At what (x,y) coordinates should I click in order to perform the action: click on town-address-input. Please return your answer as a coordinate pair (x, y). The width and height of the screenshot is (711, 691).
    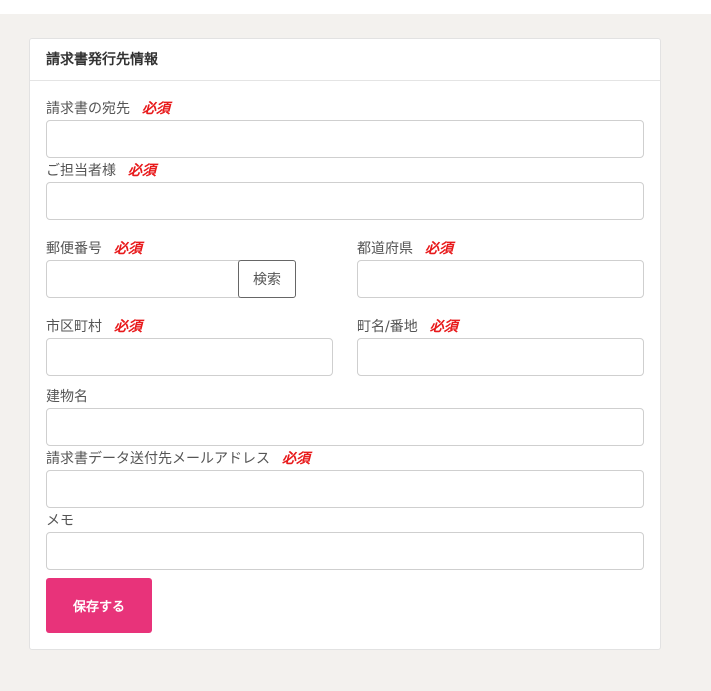
    Looking at the image, I should click on (500, 357).